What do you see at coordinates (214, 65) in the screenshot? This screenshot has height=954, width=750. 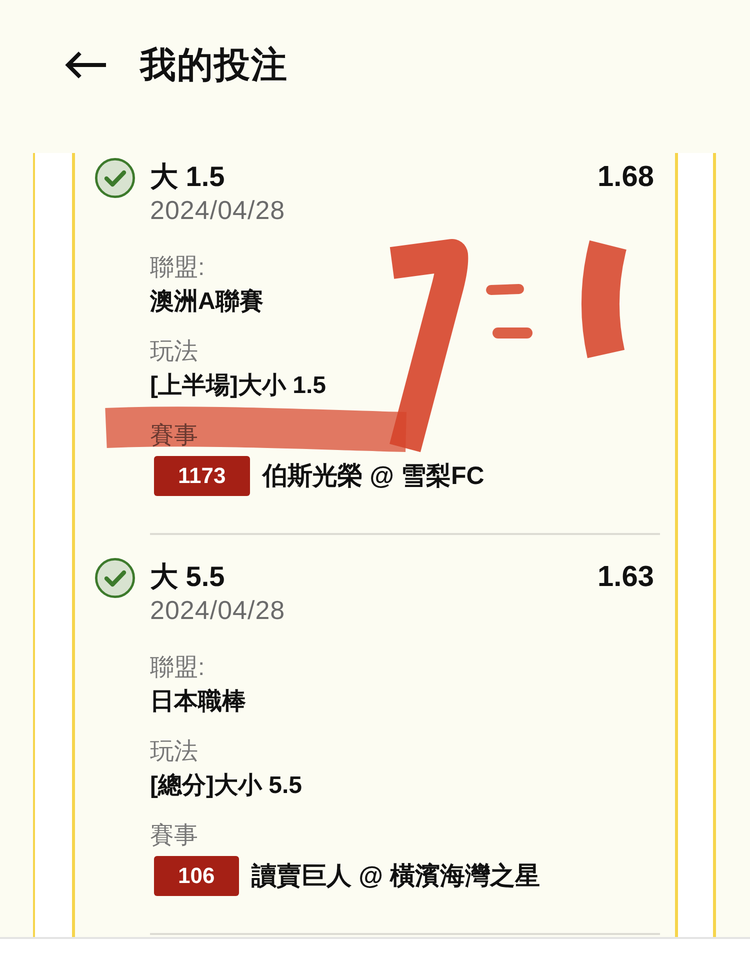 I see `page-title: 我的投注` at bounding box center [214, 65].